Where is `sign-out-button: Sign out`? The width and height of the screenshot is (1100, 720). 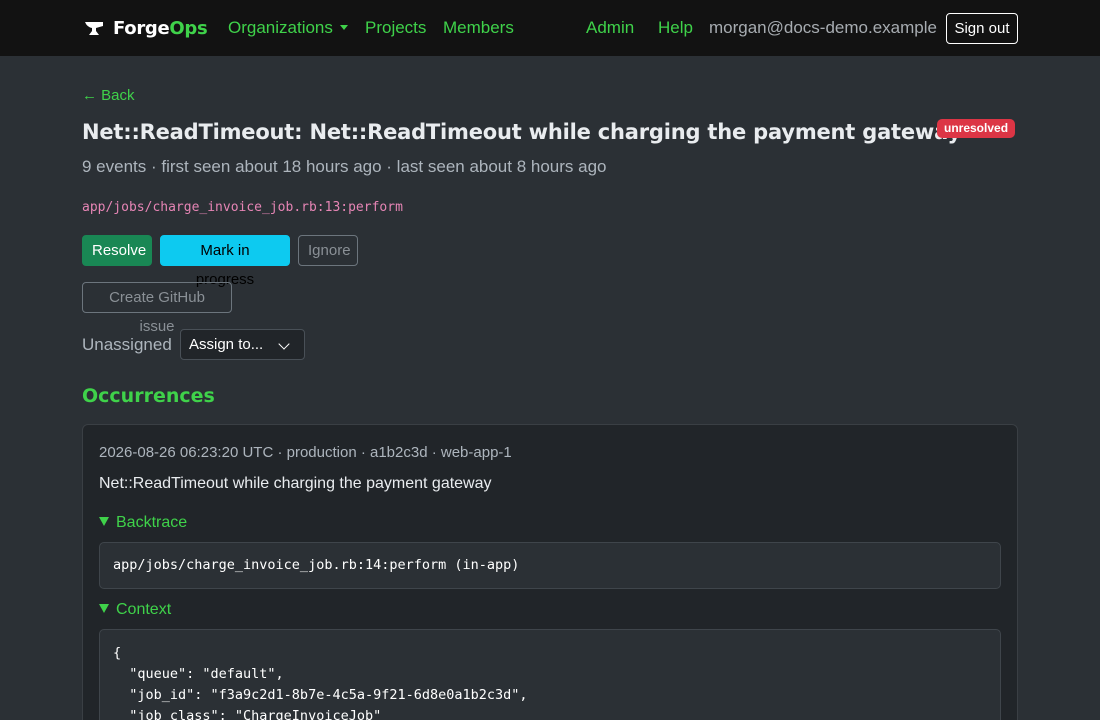 sign-out-button: Sign out is located at coordinates (982, 28).